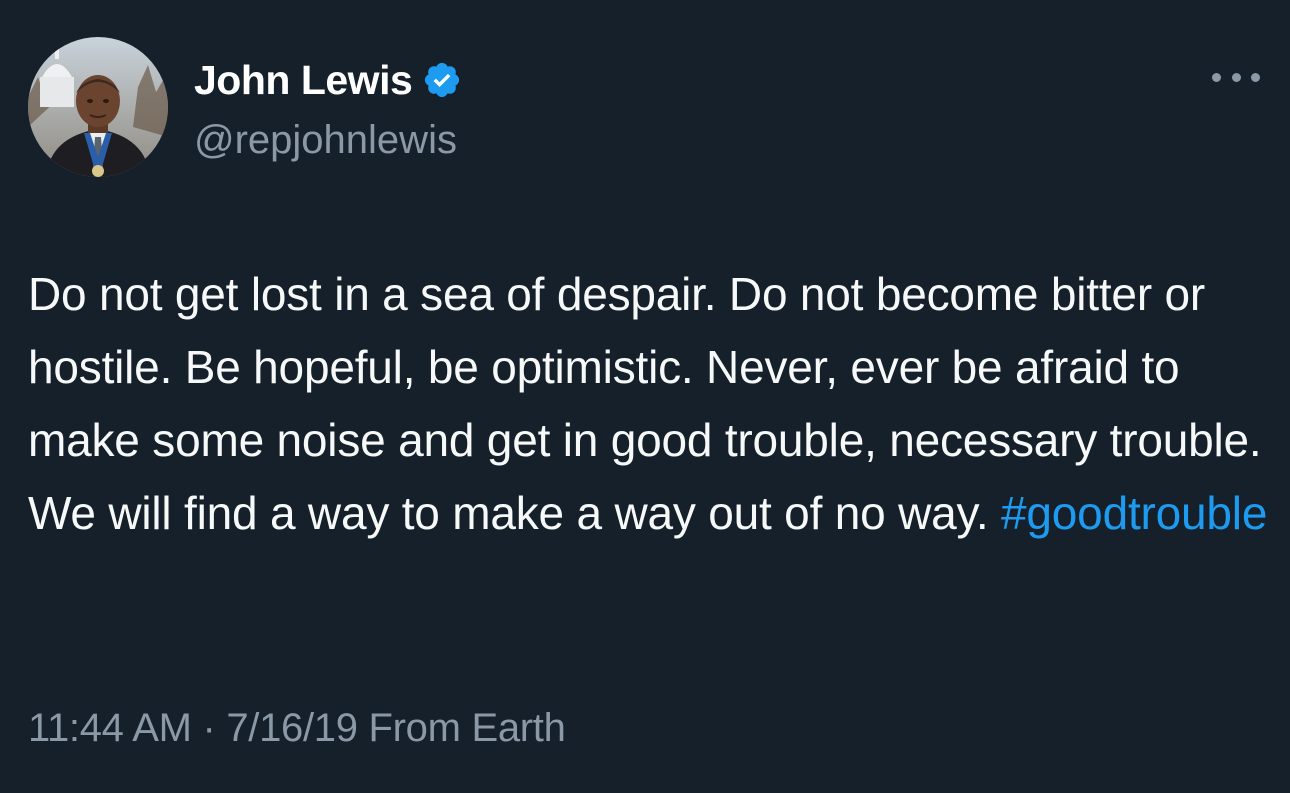 Image resolution: width=1290 pixels, height=793 pixels. I want to click on author-handle: @repjohnlewis, so click(325, 140).